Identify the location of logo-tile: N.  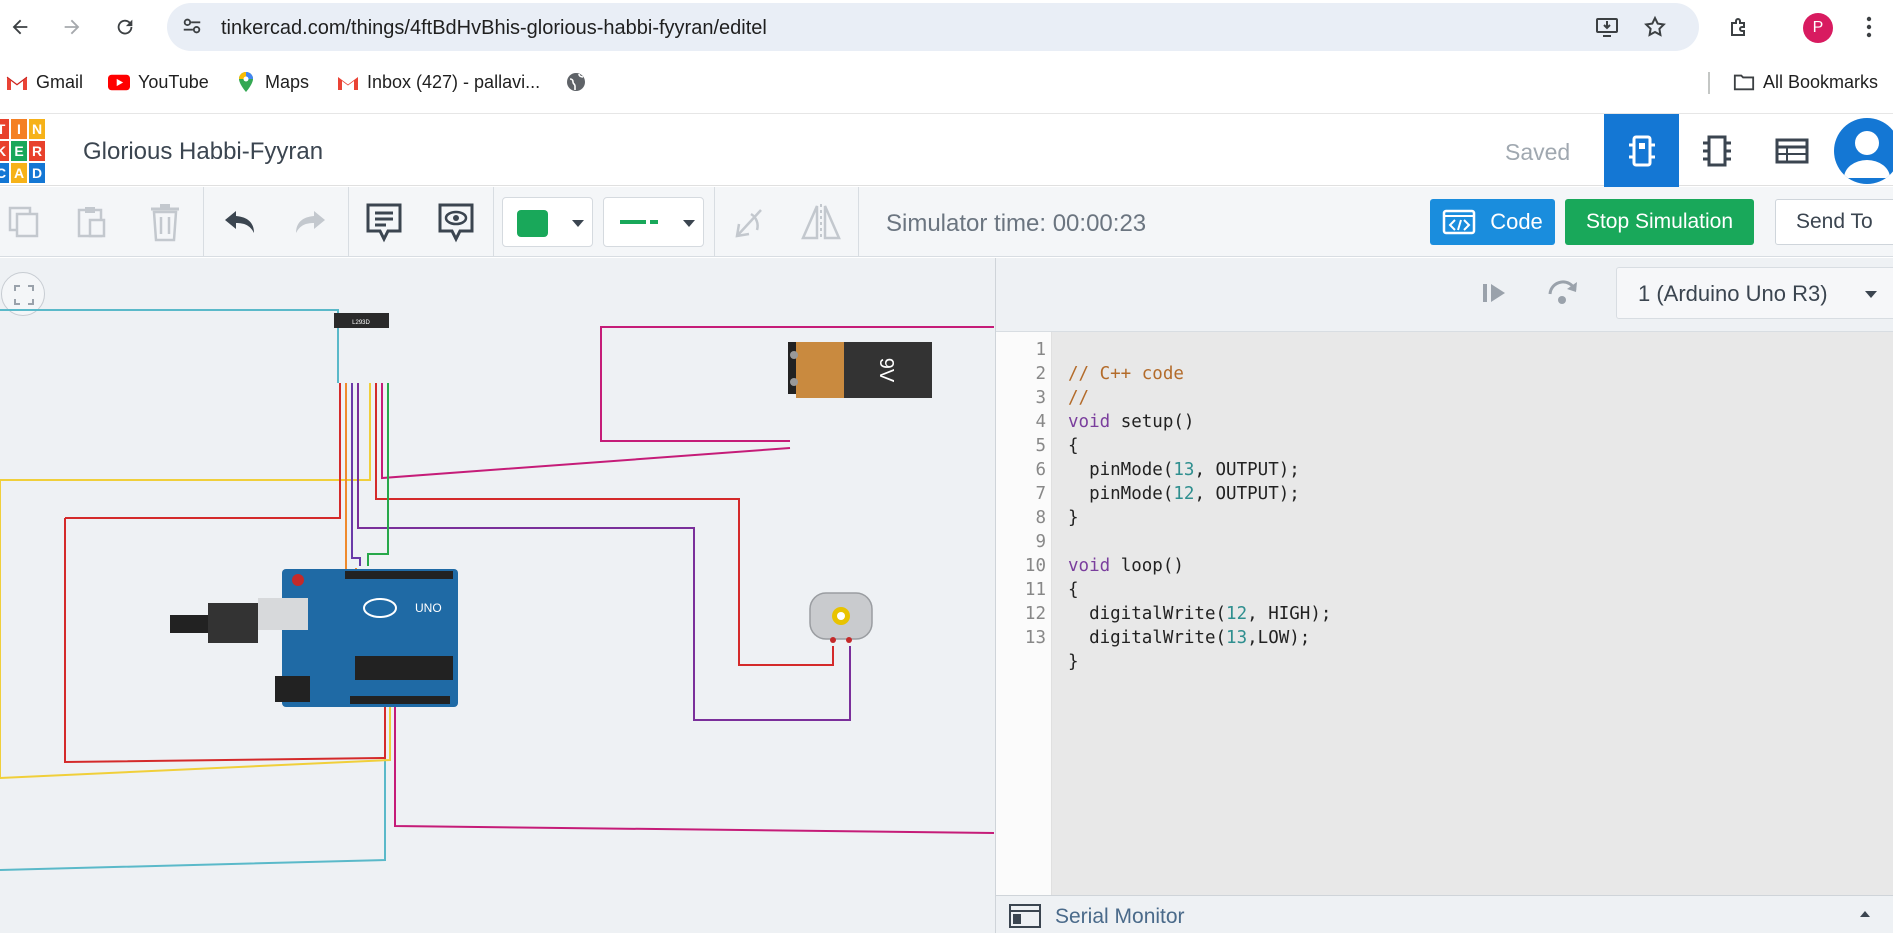
(37, 129).